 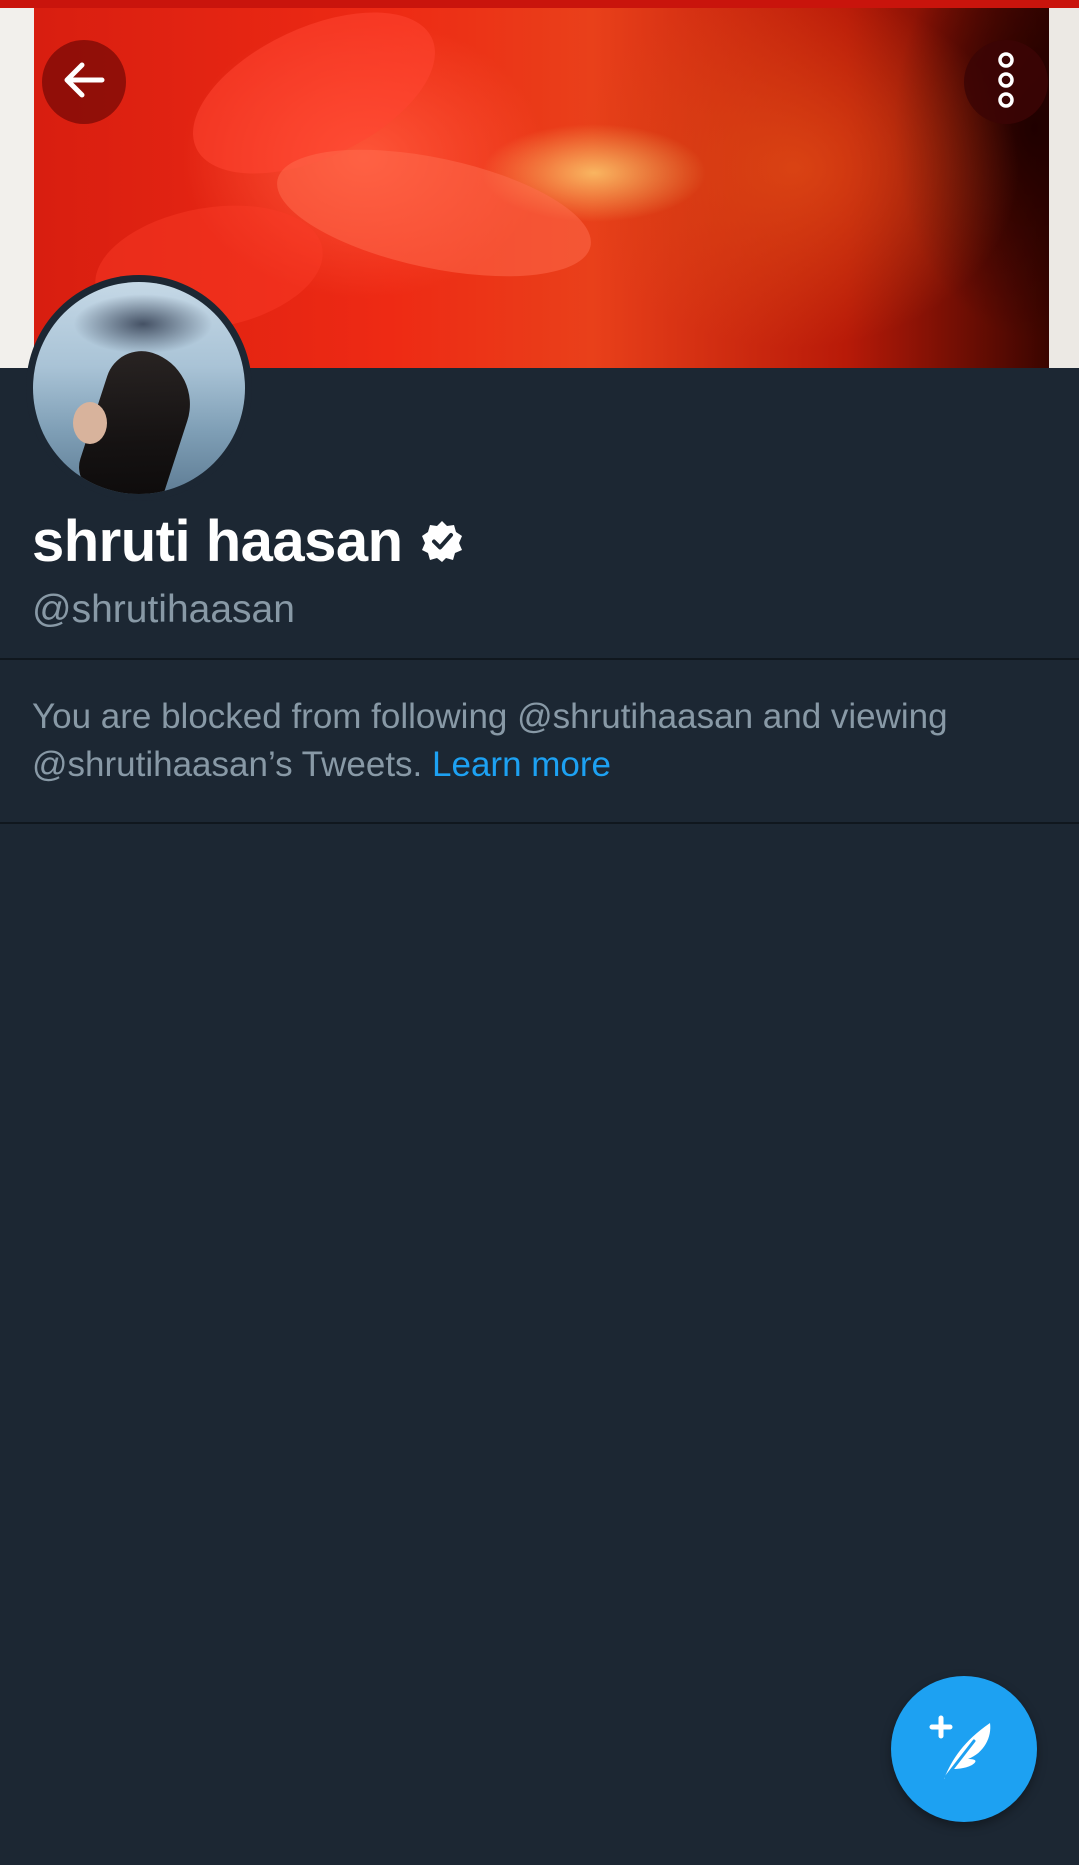 What do you see at coordinates (521, 764) in the screenshot?
I see `learn-more-link: Learn more` at bounding box center [521, 764].